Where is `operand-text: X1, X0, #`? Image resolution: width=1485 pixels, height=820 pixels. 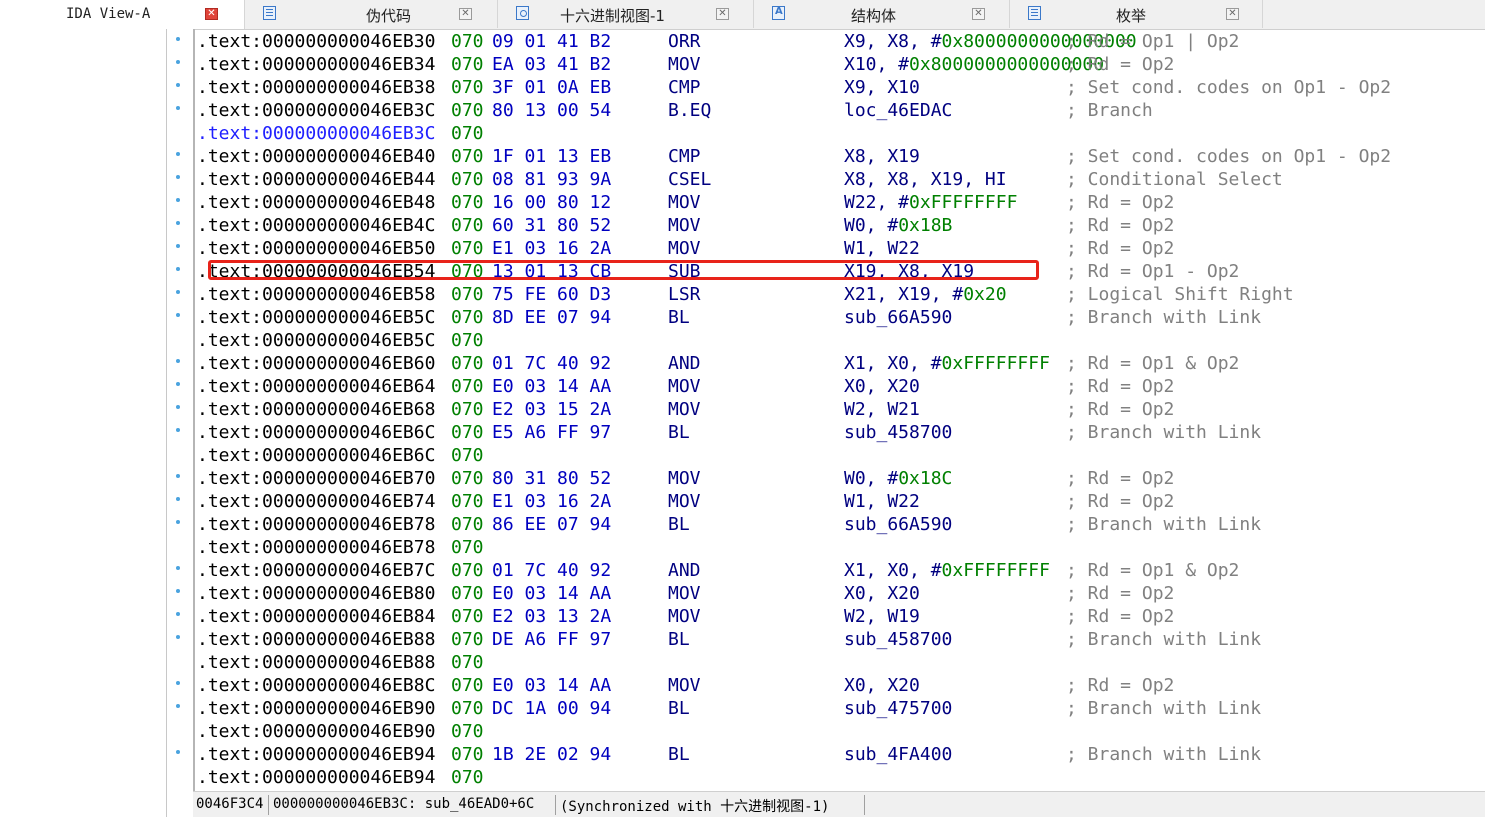
operand-text: X1, X0, # is located at coordinates (893, 570).